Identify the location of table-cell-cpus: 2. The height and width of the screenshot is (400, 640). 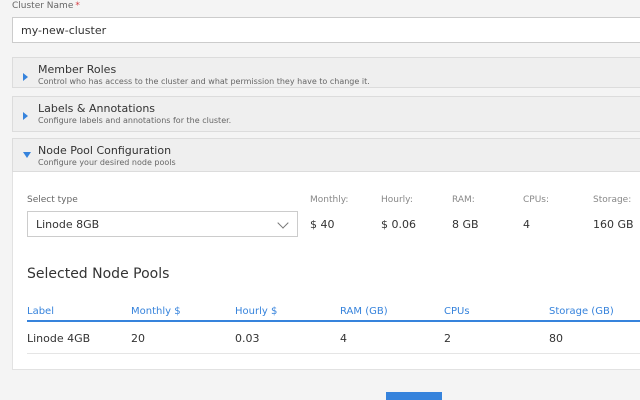
(447, 338).